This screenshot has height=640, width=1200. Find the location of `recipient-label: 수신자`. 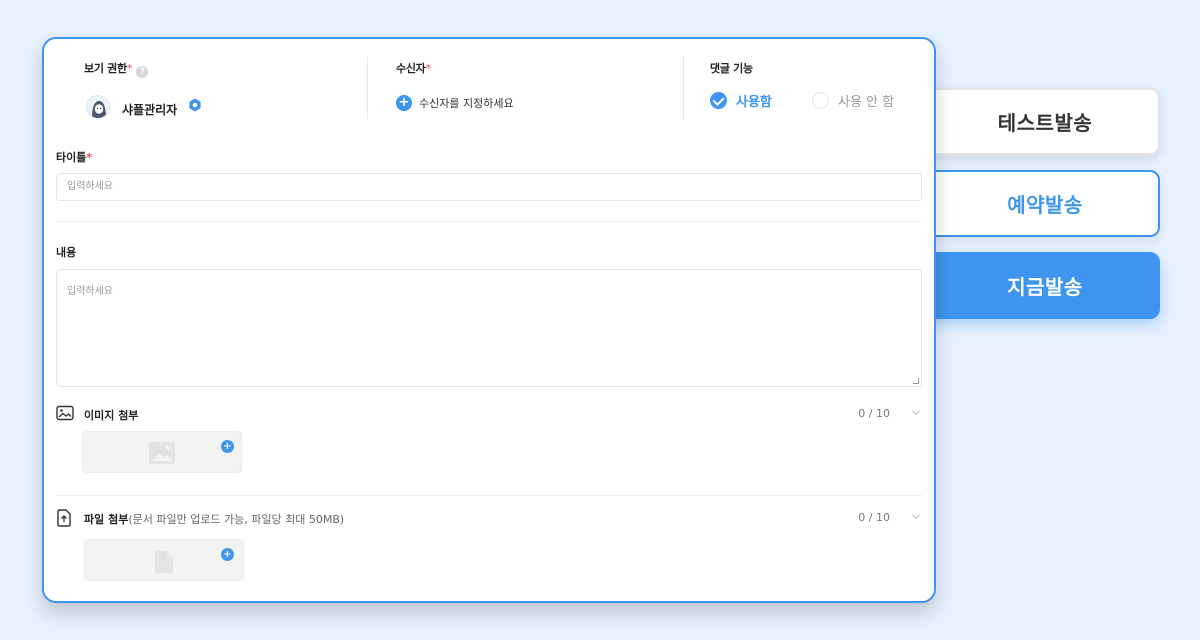

recipient-label: 수신자 is located at coordinates (411, 68).